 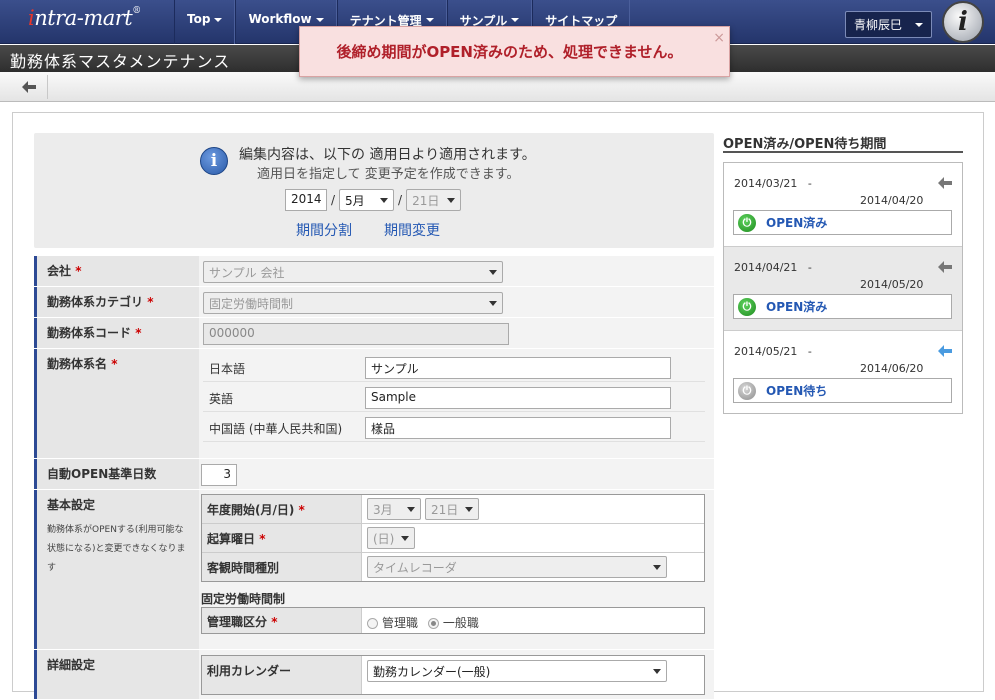 I want to click on calendar-select: 勤務カレンダー(一般), so click(x=517, y=671).